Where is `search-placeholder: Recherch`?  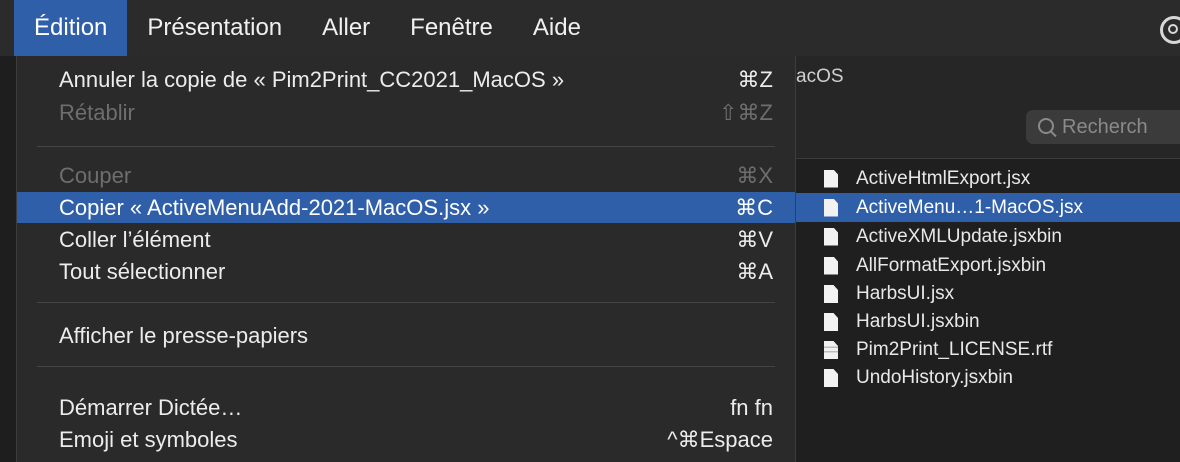 search-placeholder: Recherch is located at coordinates (1105, 127).